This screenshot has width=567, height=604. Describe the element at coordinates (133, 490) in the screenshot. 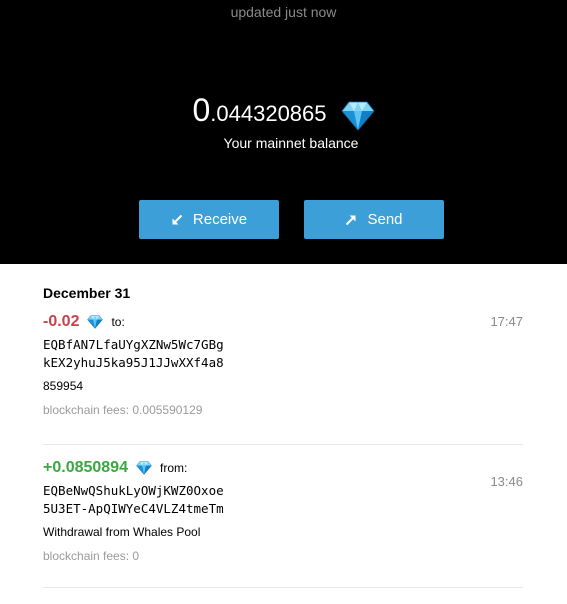

I see `address-line: EQBeNwQShukLyOWjKWZ0Oxoe` at that location.